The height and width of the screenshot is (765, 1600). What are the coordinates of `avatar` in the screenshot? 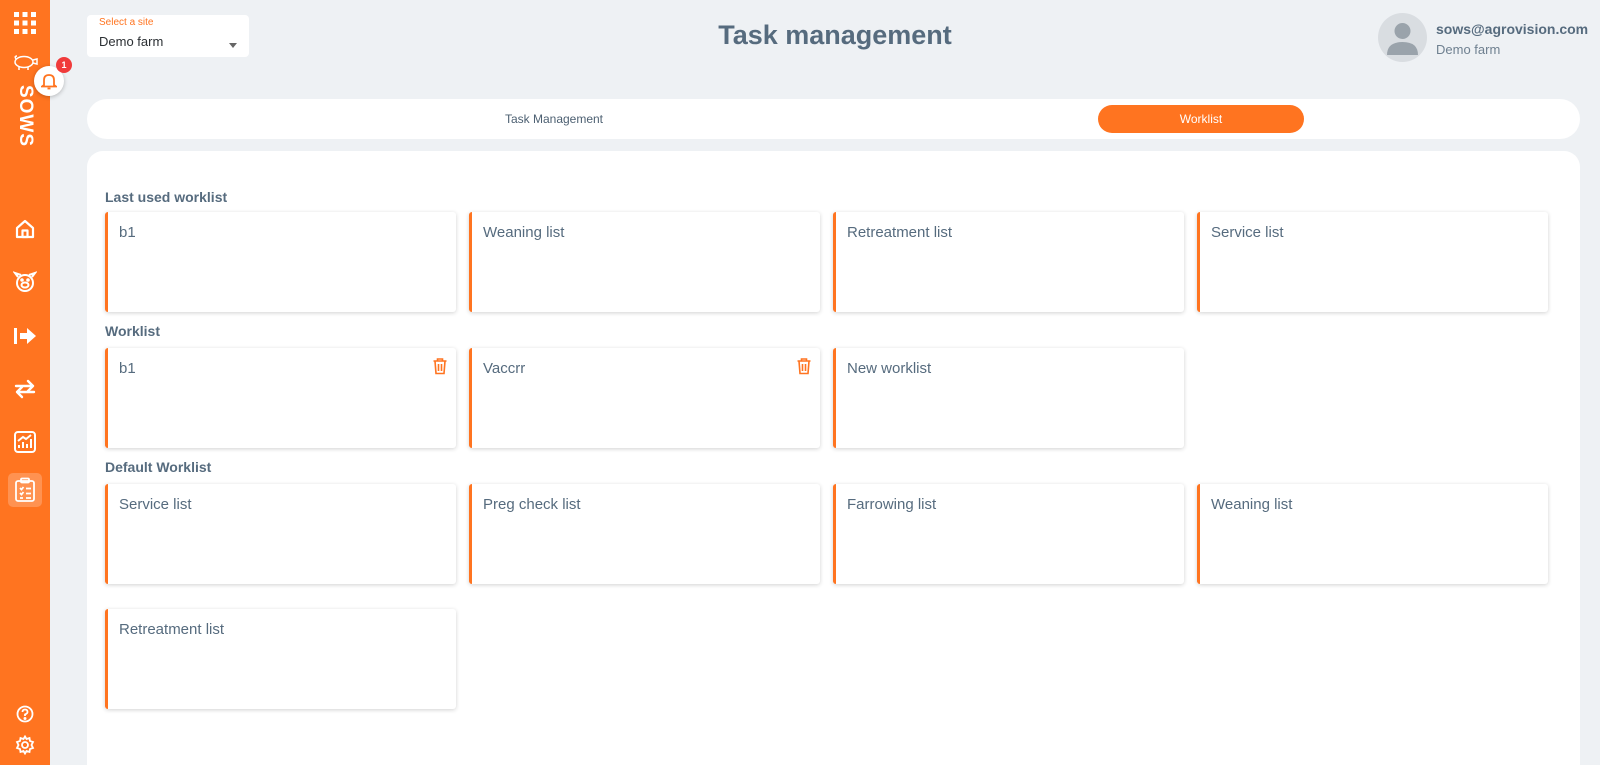 It's located at (1402, 37).